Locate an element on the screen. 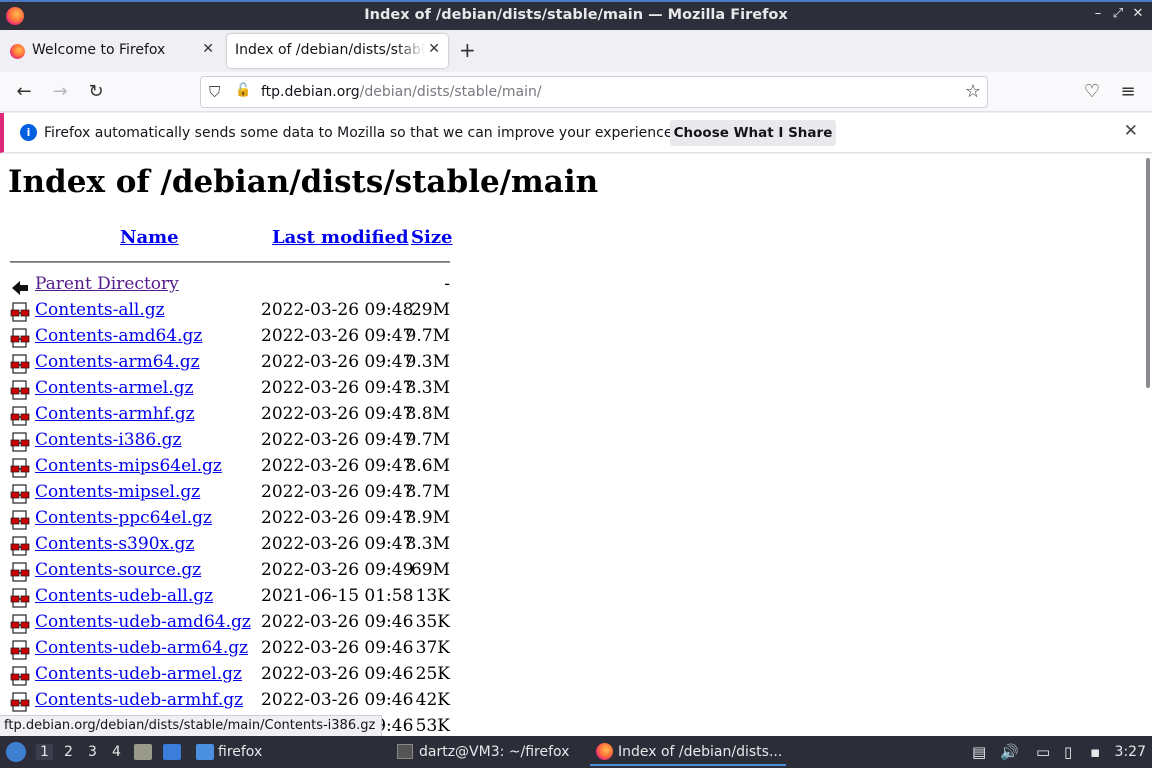 The height and width of the screenshot is (768, 1152). notification-icon: ▪ is located at coordinates (1095, 752).